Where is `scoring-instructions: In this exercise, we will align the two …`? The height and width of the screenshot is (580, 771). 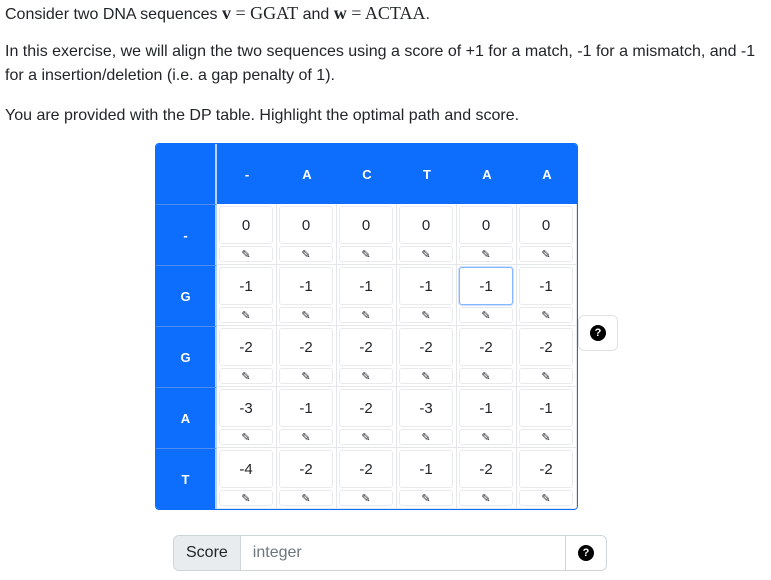 scoring-instructions: In this exercise, we will align the two … is located at coordinates (380, 63).